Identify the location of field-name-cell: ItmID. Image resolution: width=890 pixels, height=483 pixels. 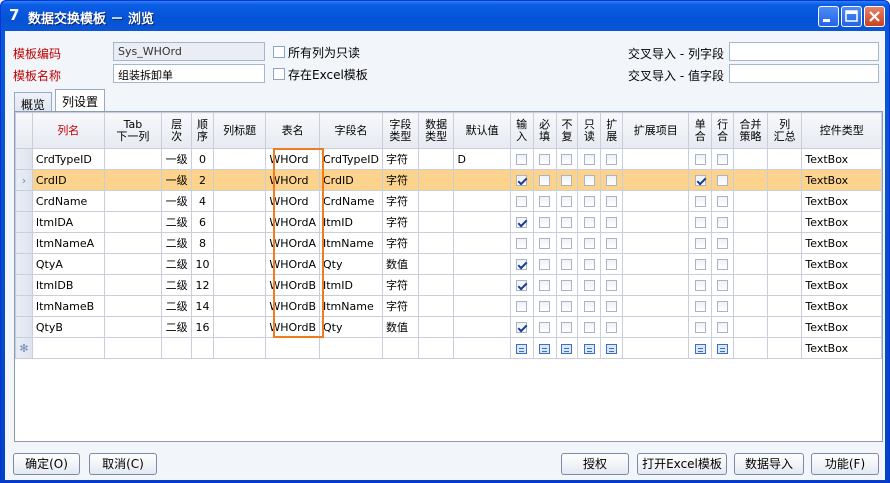
(351, 222).